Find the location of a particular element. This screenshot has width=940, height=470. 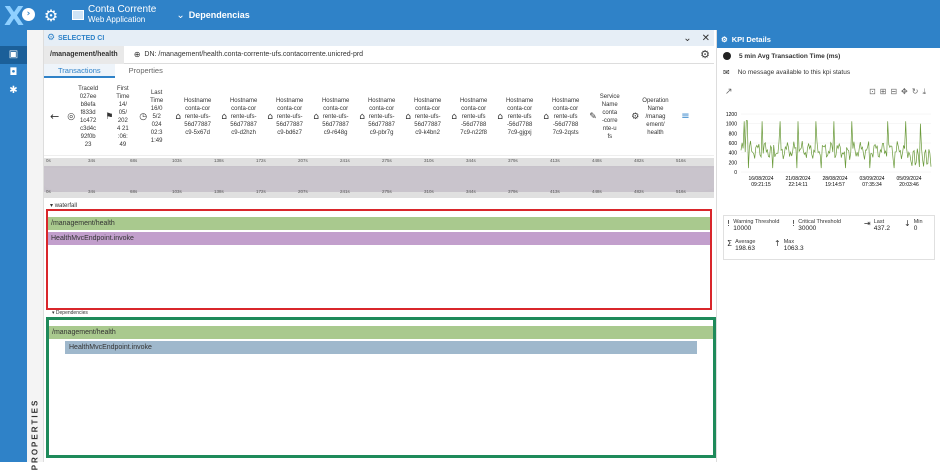

header-col-13: ⚙ Operation Name /manag ement/ health is located at coordinates (652, 117).